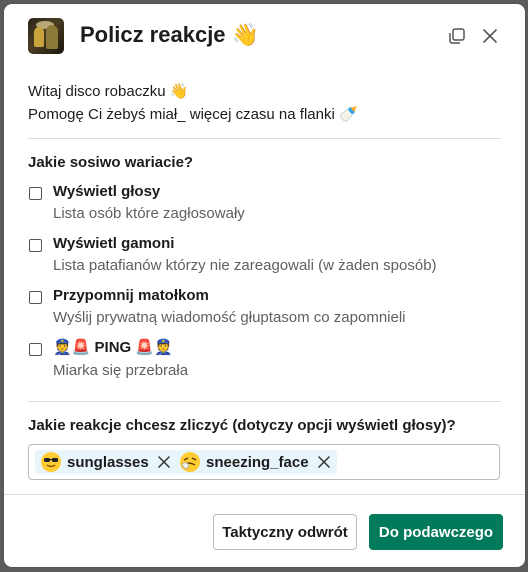  Describe the element at coordinates (264, 37) in the screenshot. I see `modal-header: Policz reakcje 👋` at that location.